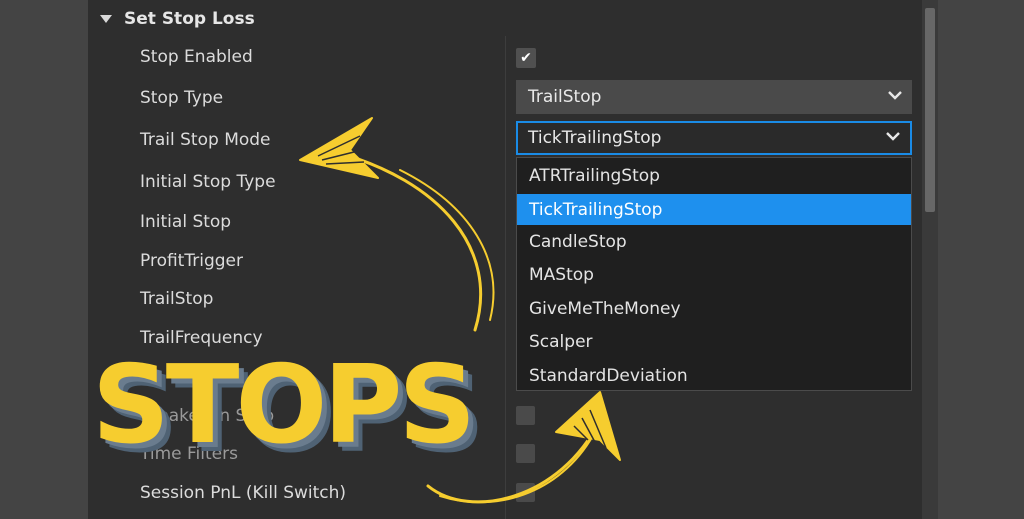 Image resolution: width=1024 pixels, height=519 pixels. Describe the element at coordinates (243, 493) in the screenshot. I see `label-session-pnl: Session PnL (Kill Switch)` at that location.